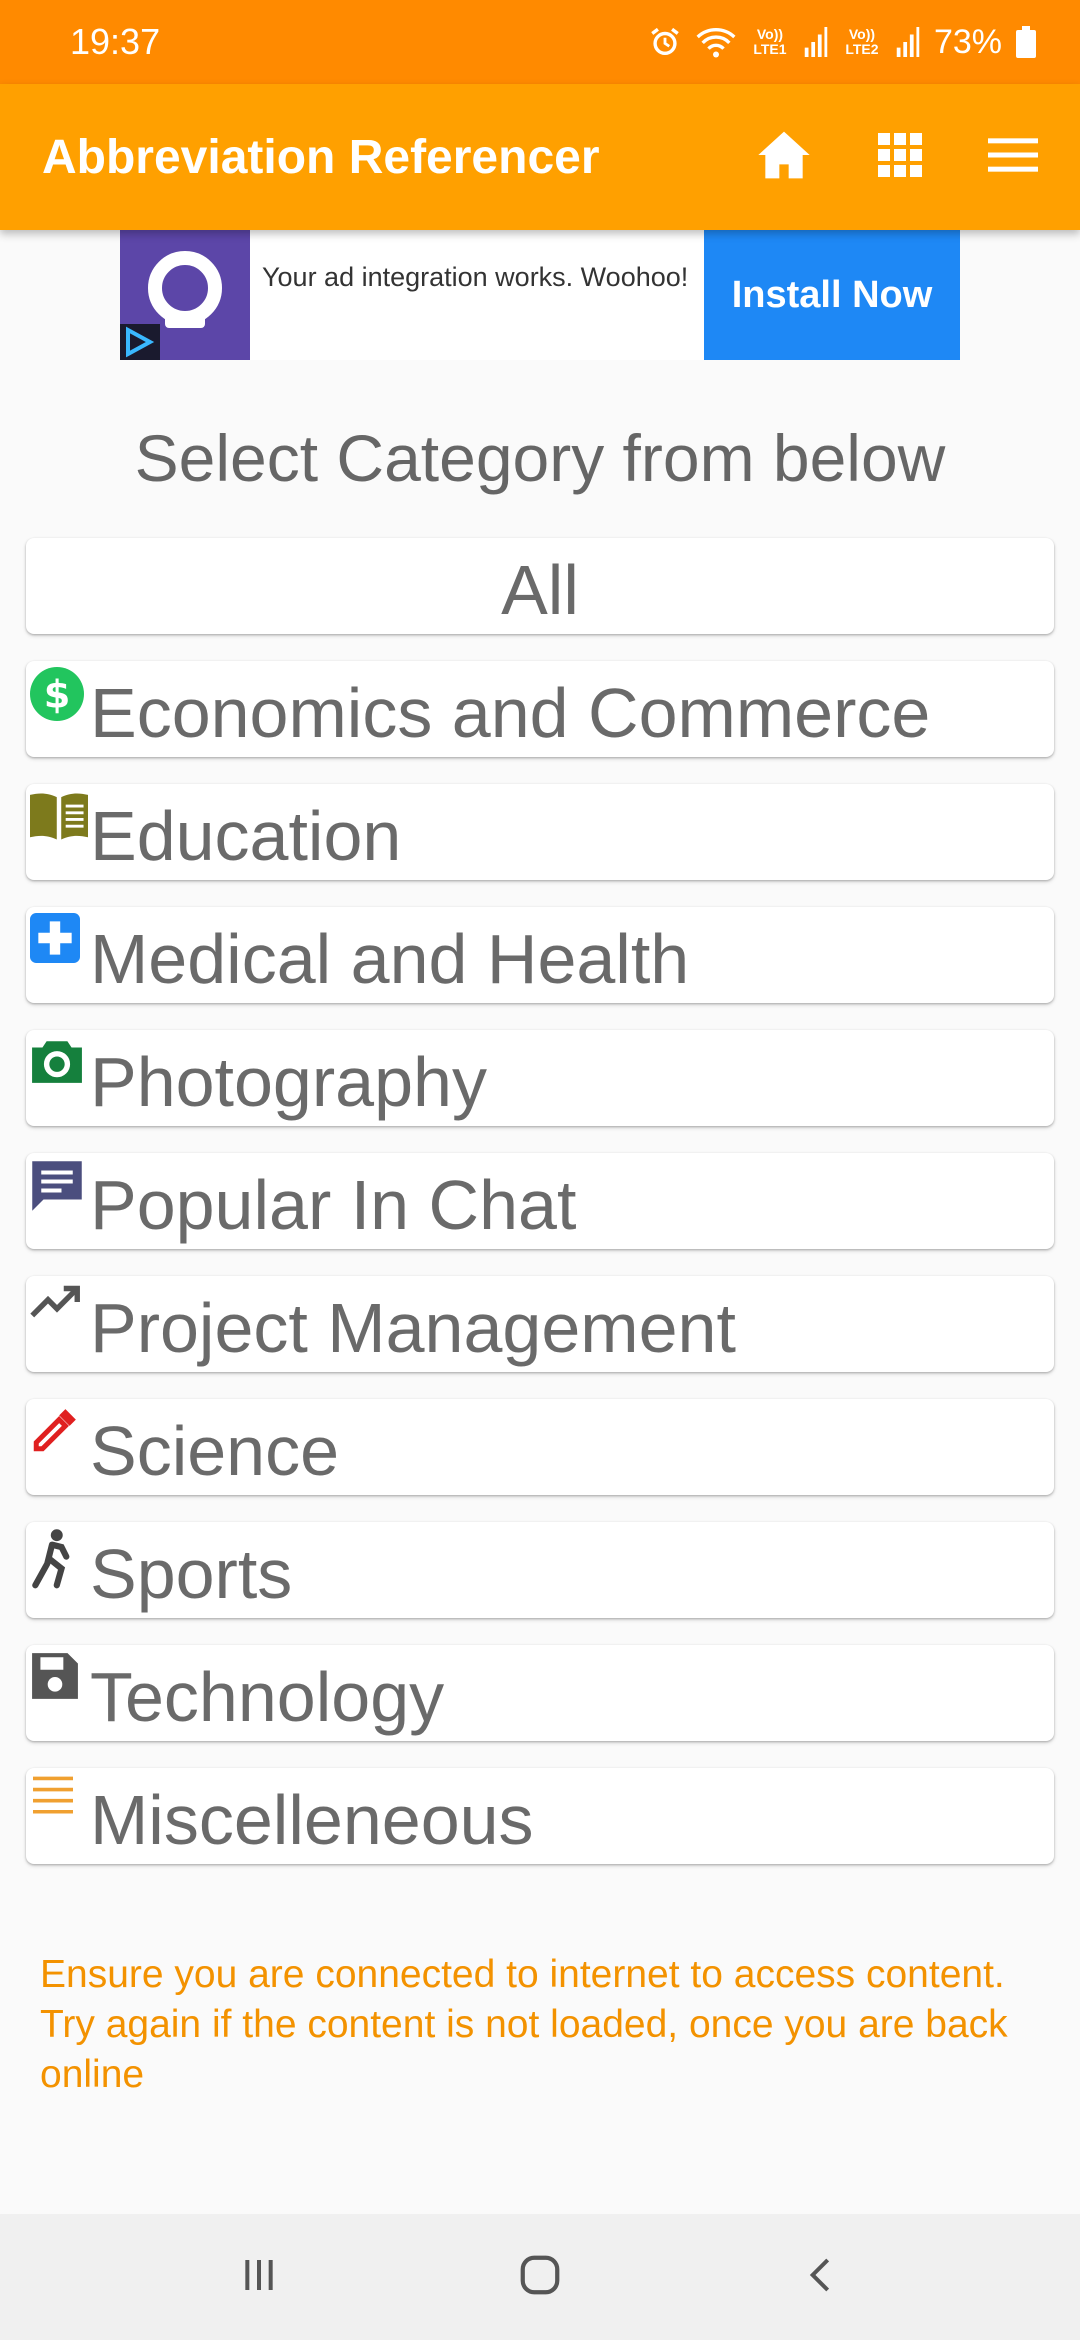 Image resolution: width=1080 pixels, height=2340 pixels. Describe the element at coordinates (259, 2277) in the screenshot. I see `recent-apps-icon` at that location.